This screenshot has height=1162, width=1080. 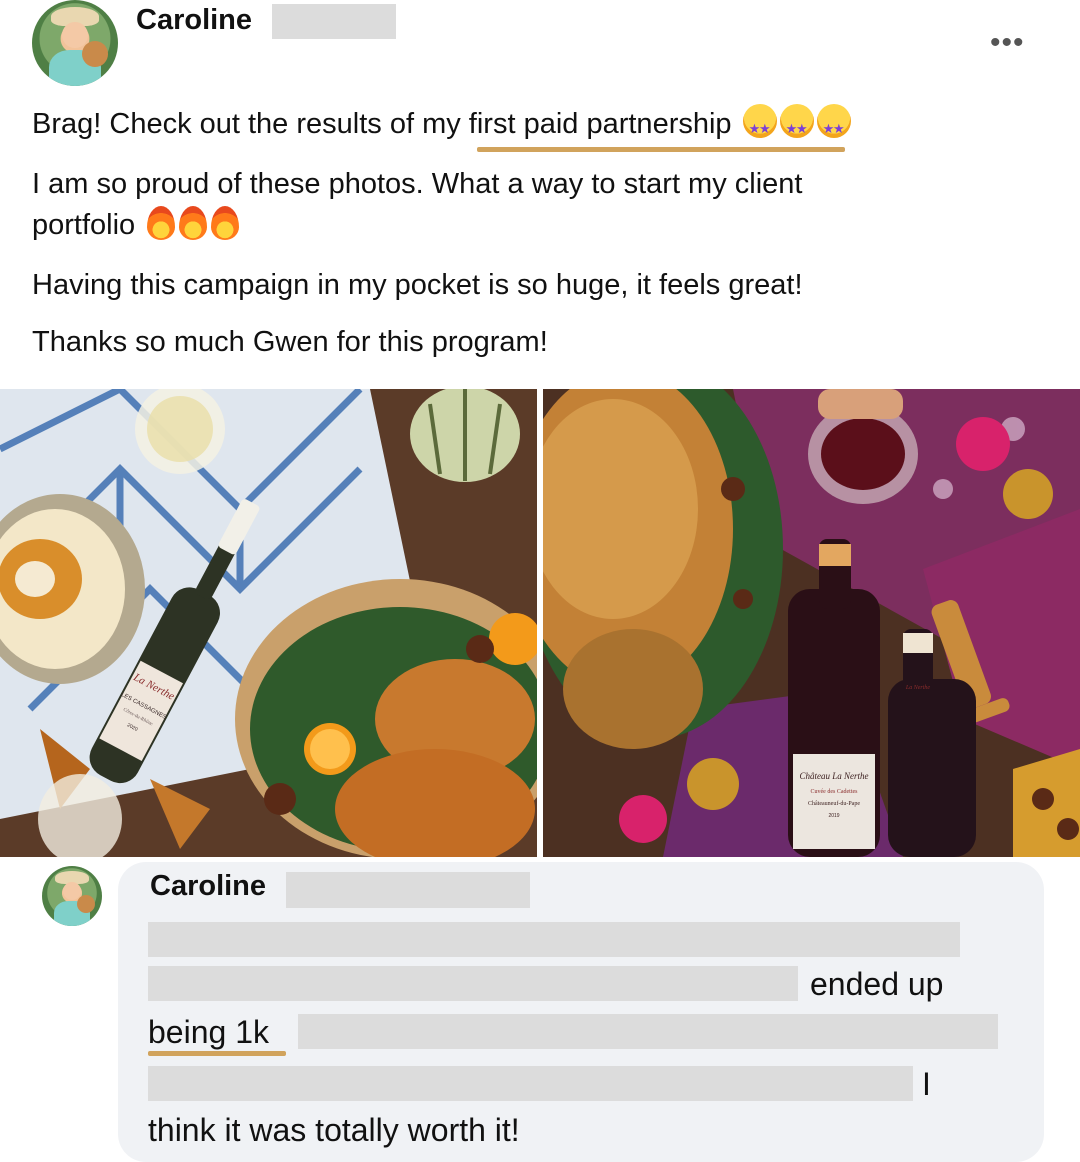 I want to click on comment-text-ended-up: ended up, so click(x=877, y=984).